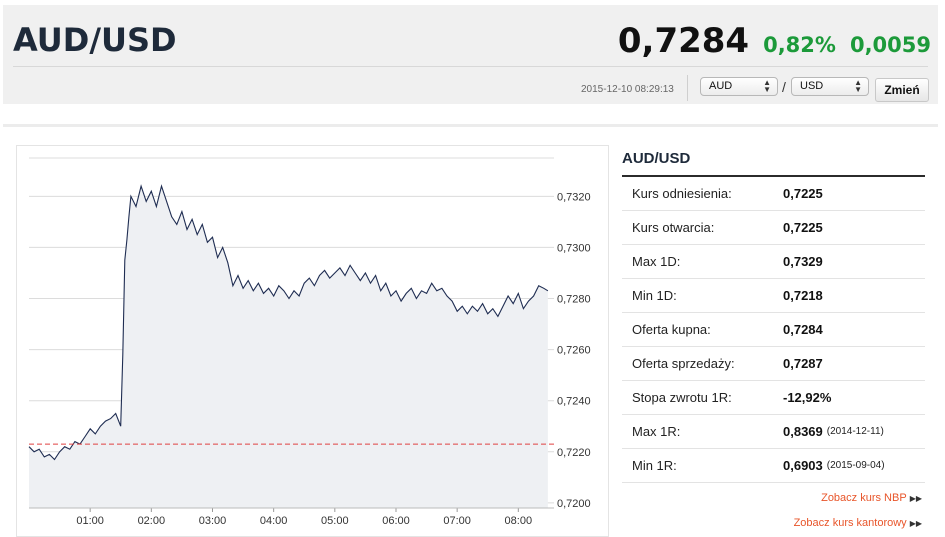 The height and width of the screenshot is (537, 945). I want to click on info-row-value: 0,7287, so click(803, 363).